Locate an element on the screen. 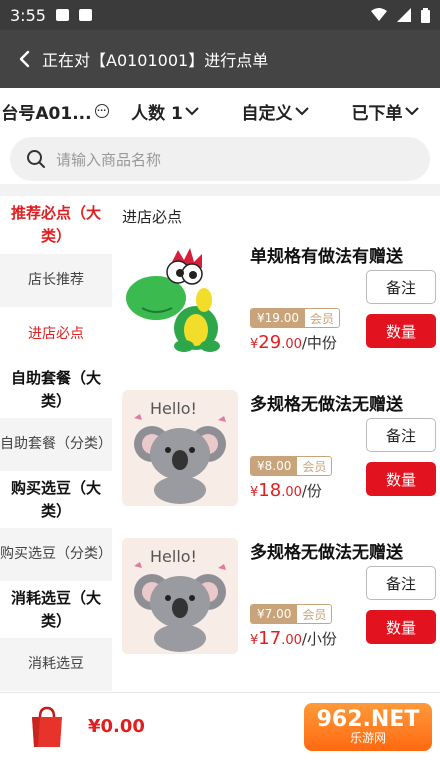 This screenshot has height=760, width=440. status-time: 3:55 is located at coordinates (28, 15).